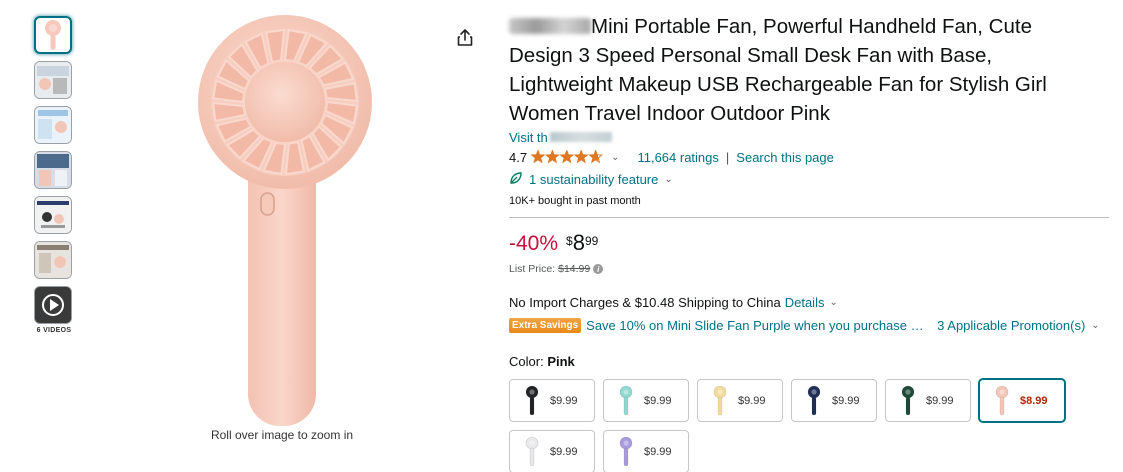 The width and height of the screenshot is (1123, 472). Describe the element at coordinates (809, 217) in the screenshot. I see `divider` at that location.